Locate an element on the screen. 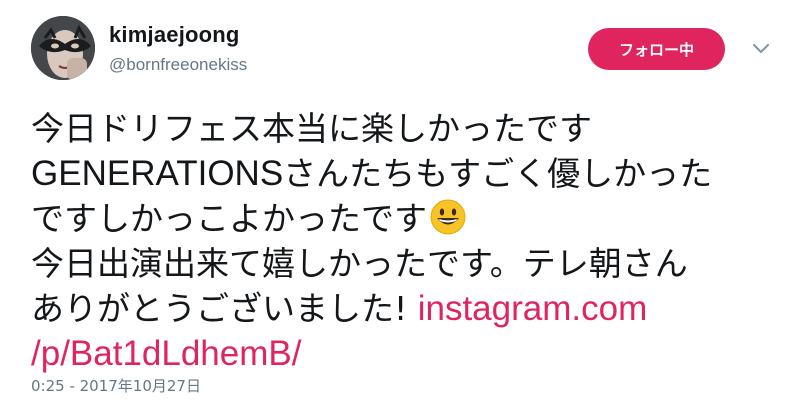 The width and height of the screenshot is (800, 407). tweet-line-4: 今日出演出来て嬉しかったです。テレ朝さん is located at coordinates (359, 263).